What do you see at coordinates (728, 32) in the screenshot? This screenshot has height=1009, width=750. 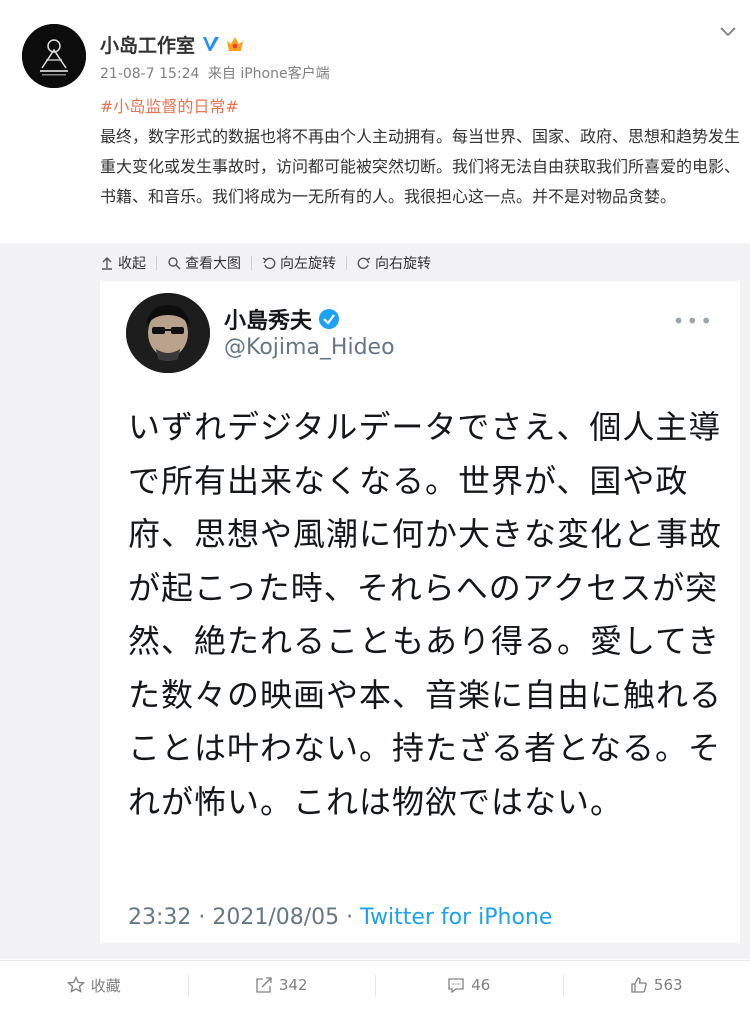 I see `chevron-down-icon` at bounding box center [728, 32].